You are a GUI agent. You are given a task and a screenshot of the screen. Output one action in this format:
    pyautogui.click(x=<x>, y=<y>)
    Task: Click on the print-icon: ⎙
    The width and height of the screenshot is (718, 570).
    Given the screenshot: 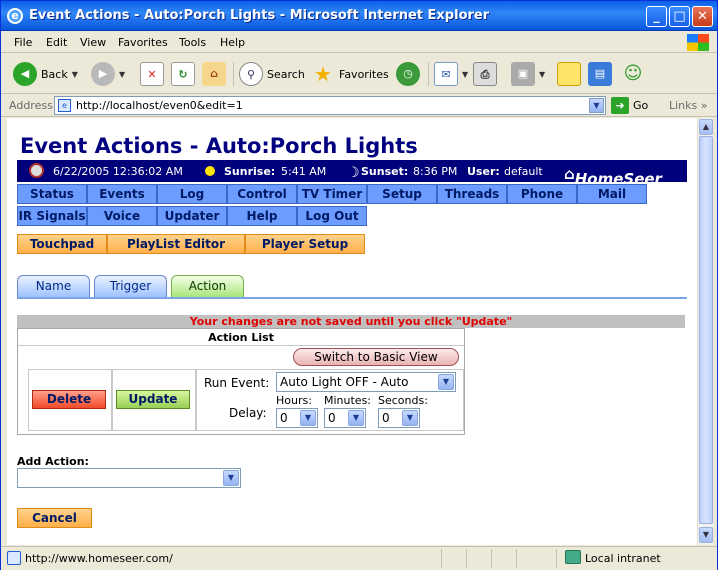 What is the action you would take?
    pyautogui.click(x=485, y=74)
    